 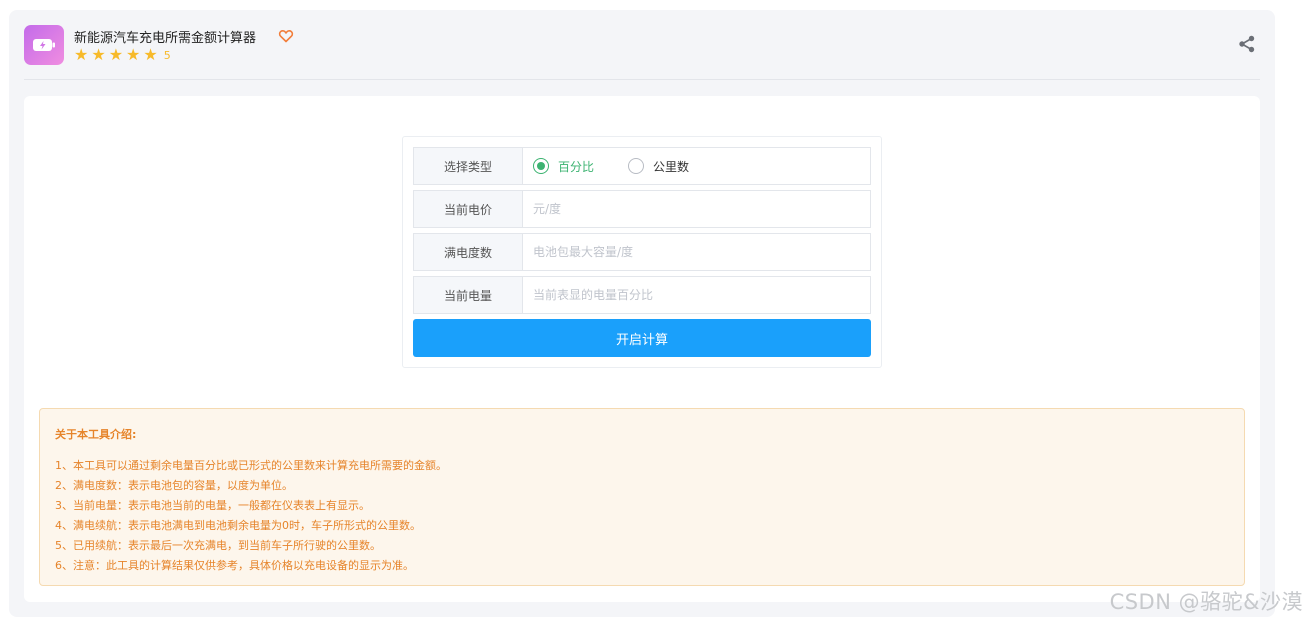 What do you see at coordinates (167, 55) in the screenshot?
I see `rating-value: 5` at bounding box center [167, 55].